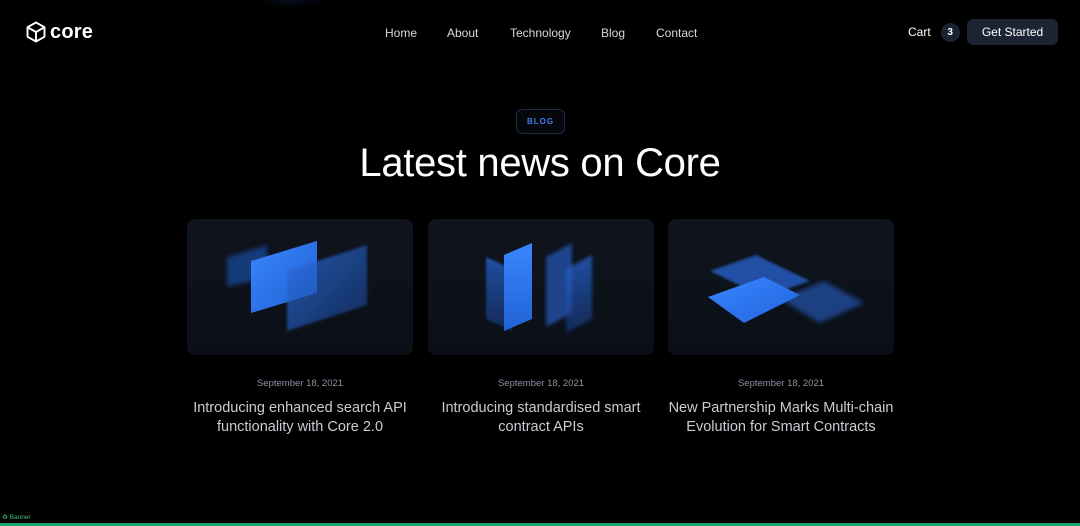 This screenshot has width=1080, height=526. I want to click on overlapping-panels-illustration, so click(297, 286).